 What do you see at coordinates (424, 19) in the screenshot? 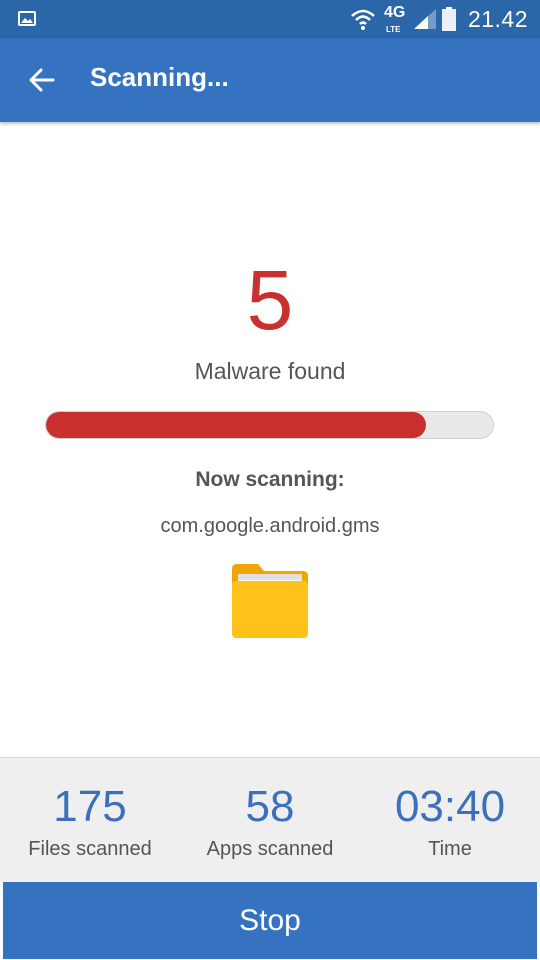
I see `signal-icon` at bounding box center [424, 19].